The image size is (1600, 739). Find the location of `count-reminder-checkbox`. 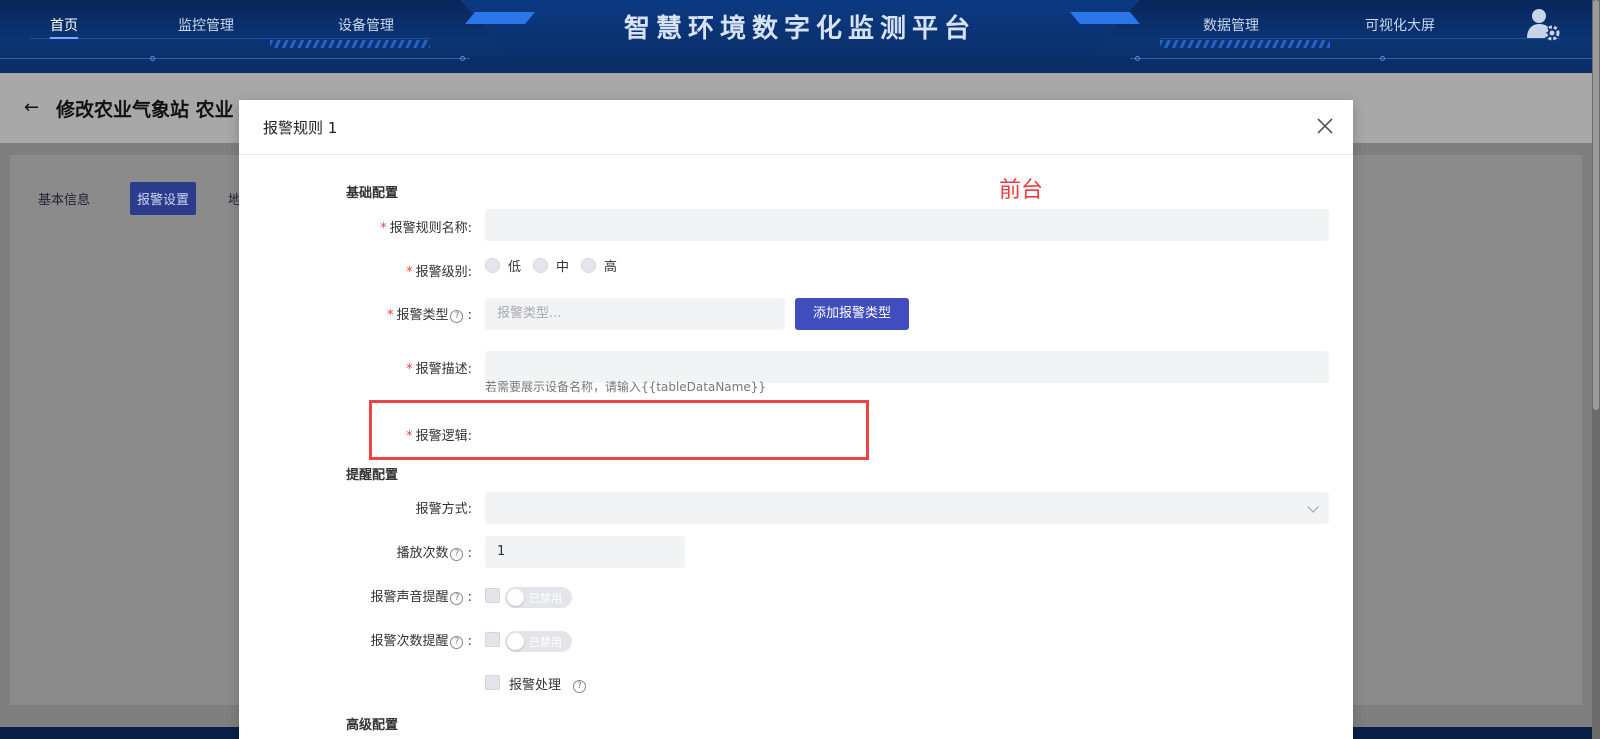

count-reminder-checkbox is located at coordinates (492, 639).